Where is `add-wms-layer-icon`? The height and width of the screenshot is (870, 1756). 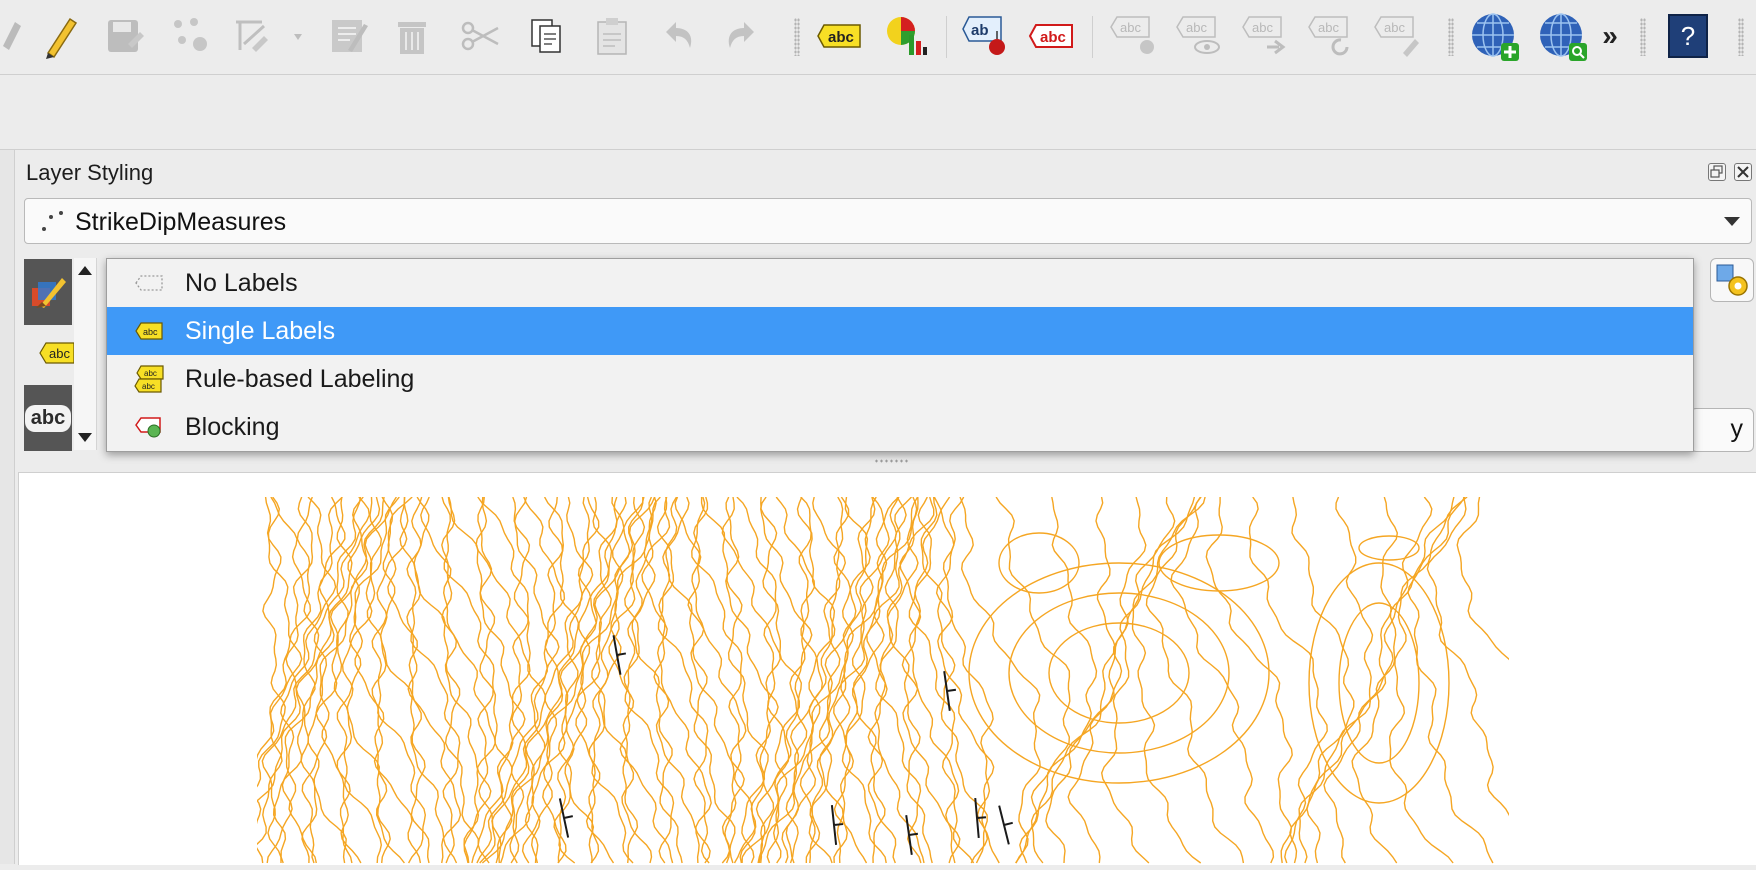 add-wms-layer-icon is located at coordinates (1494, 36).